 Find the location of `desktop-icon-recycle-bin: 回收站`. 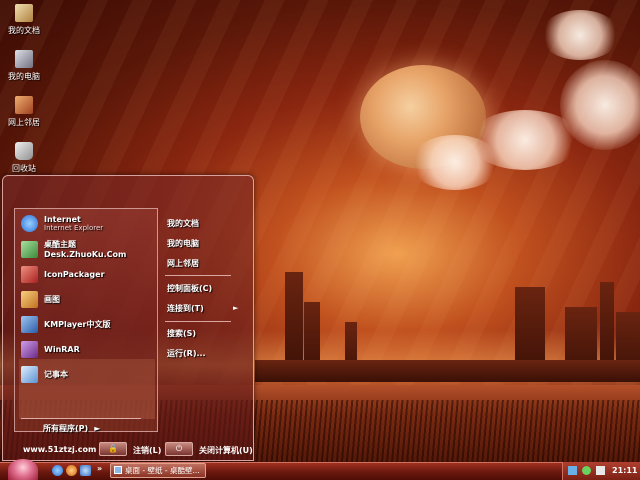

desktop-icon-recycle-bin: 回收站 is located at coordinates (24, 158).